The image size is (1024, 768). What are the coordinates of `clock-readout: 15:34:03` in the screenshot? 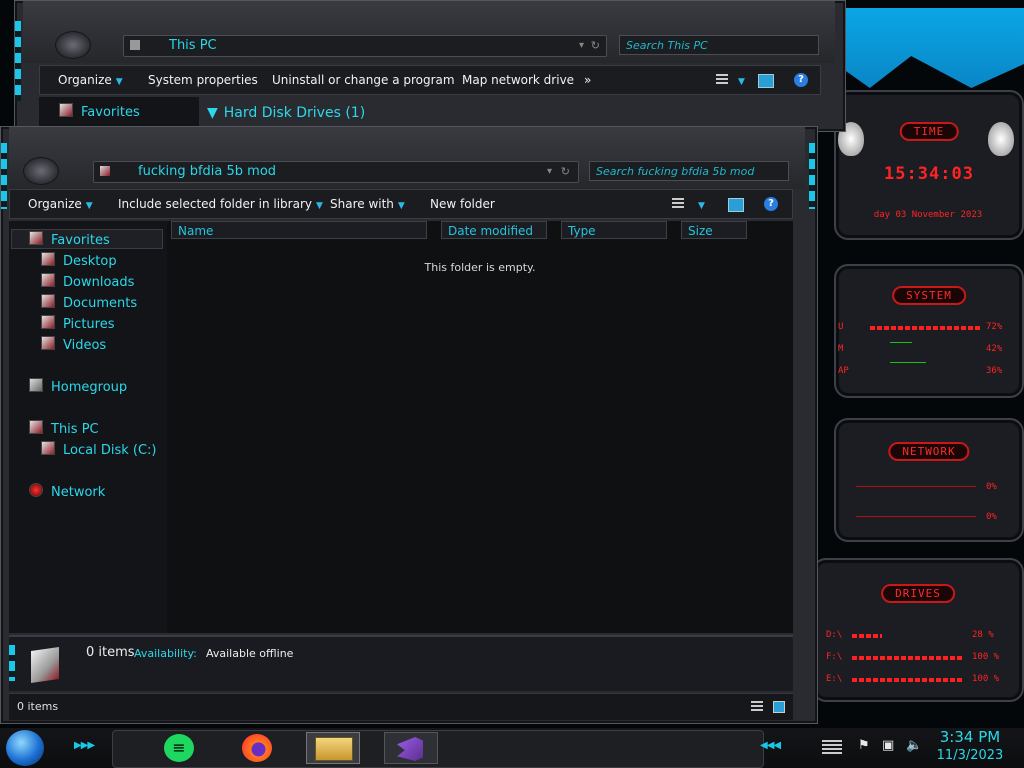 It's located at (929, 174).